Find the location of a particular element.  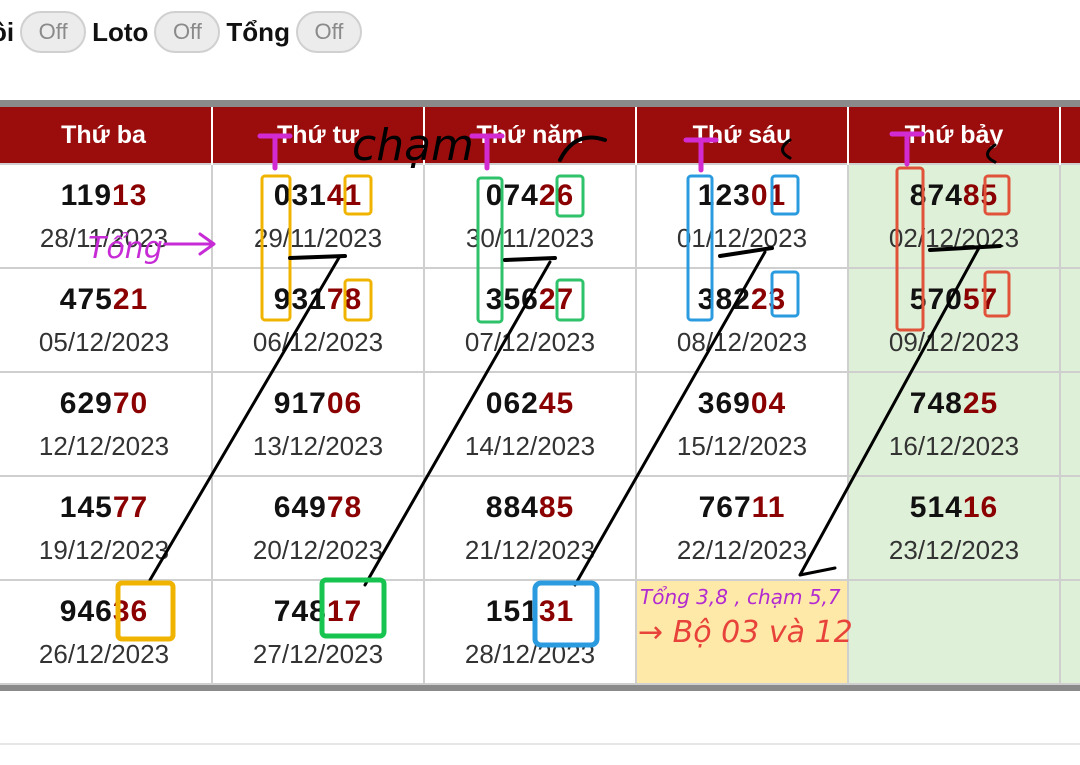

filter-toggle-bar: ôi Off Loto Off Tổng Off is located at coordinates (184, 32).